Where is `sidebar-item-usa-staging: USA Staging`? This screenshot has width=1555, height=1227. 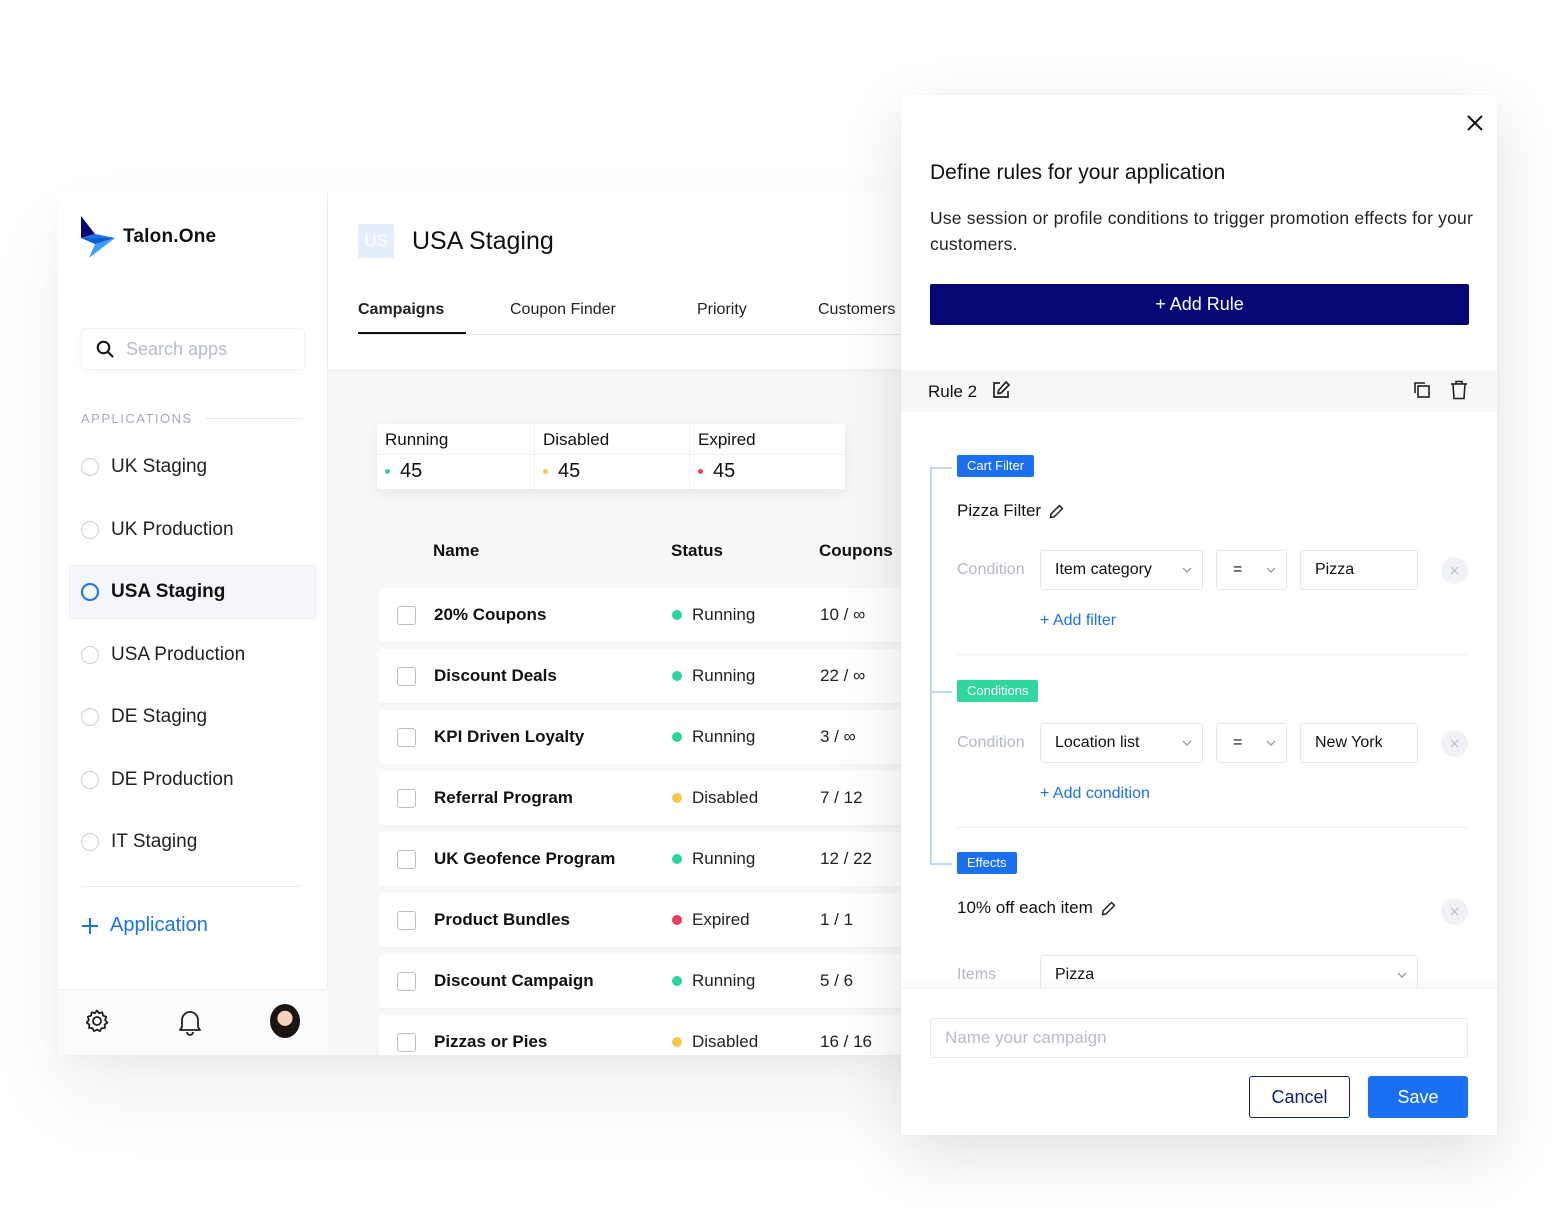
sidebar-item-usa-staging: USA Staging is located at coordinates (193, 592).